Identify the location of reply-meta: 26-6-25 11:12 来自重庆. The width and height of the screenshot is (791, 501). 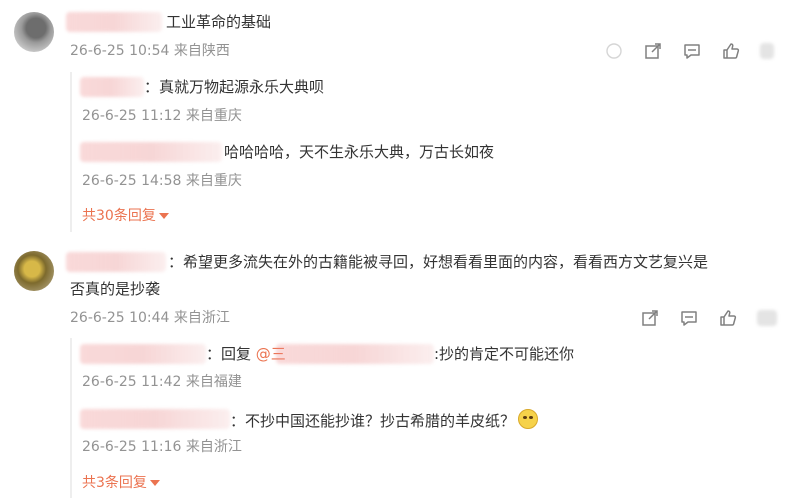
(162, 116).